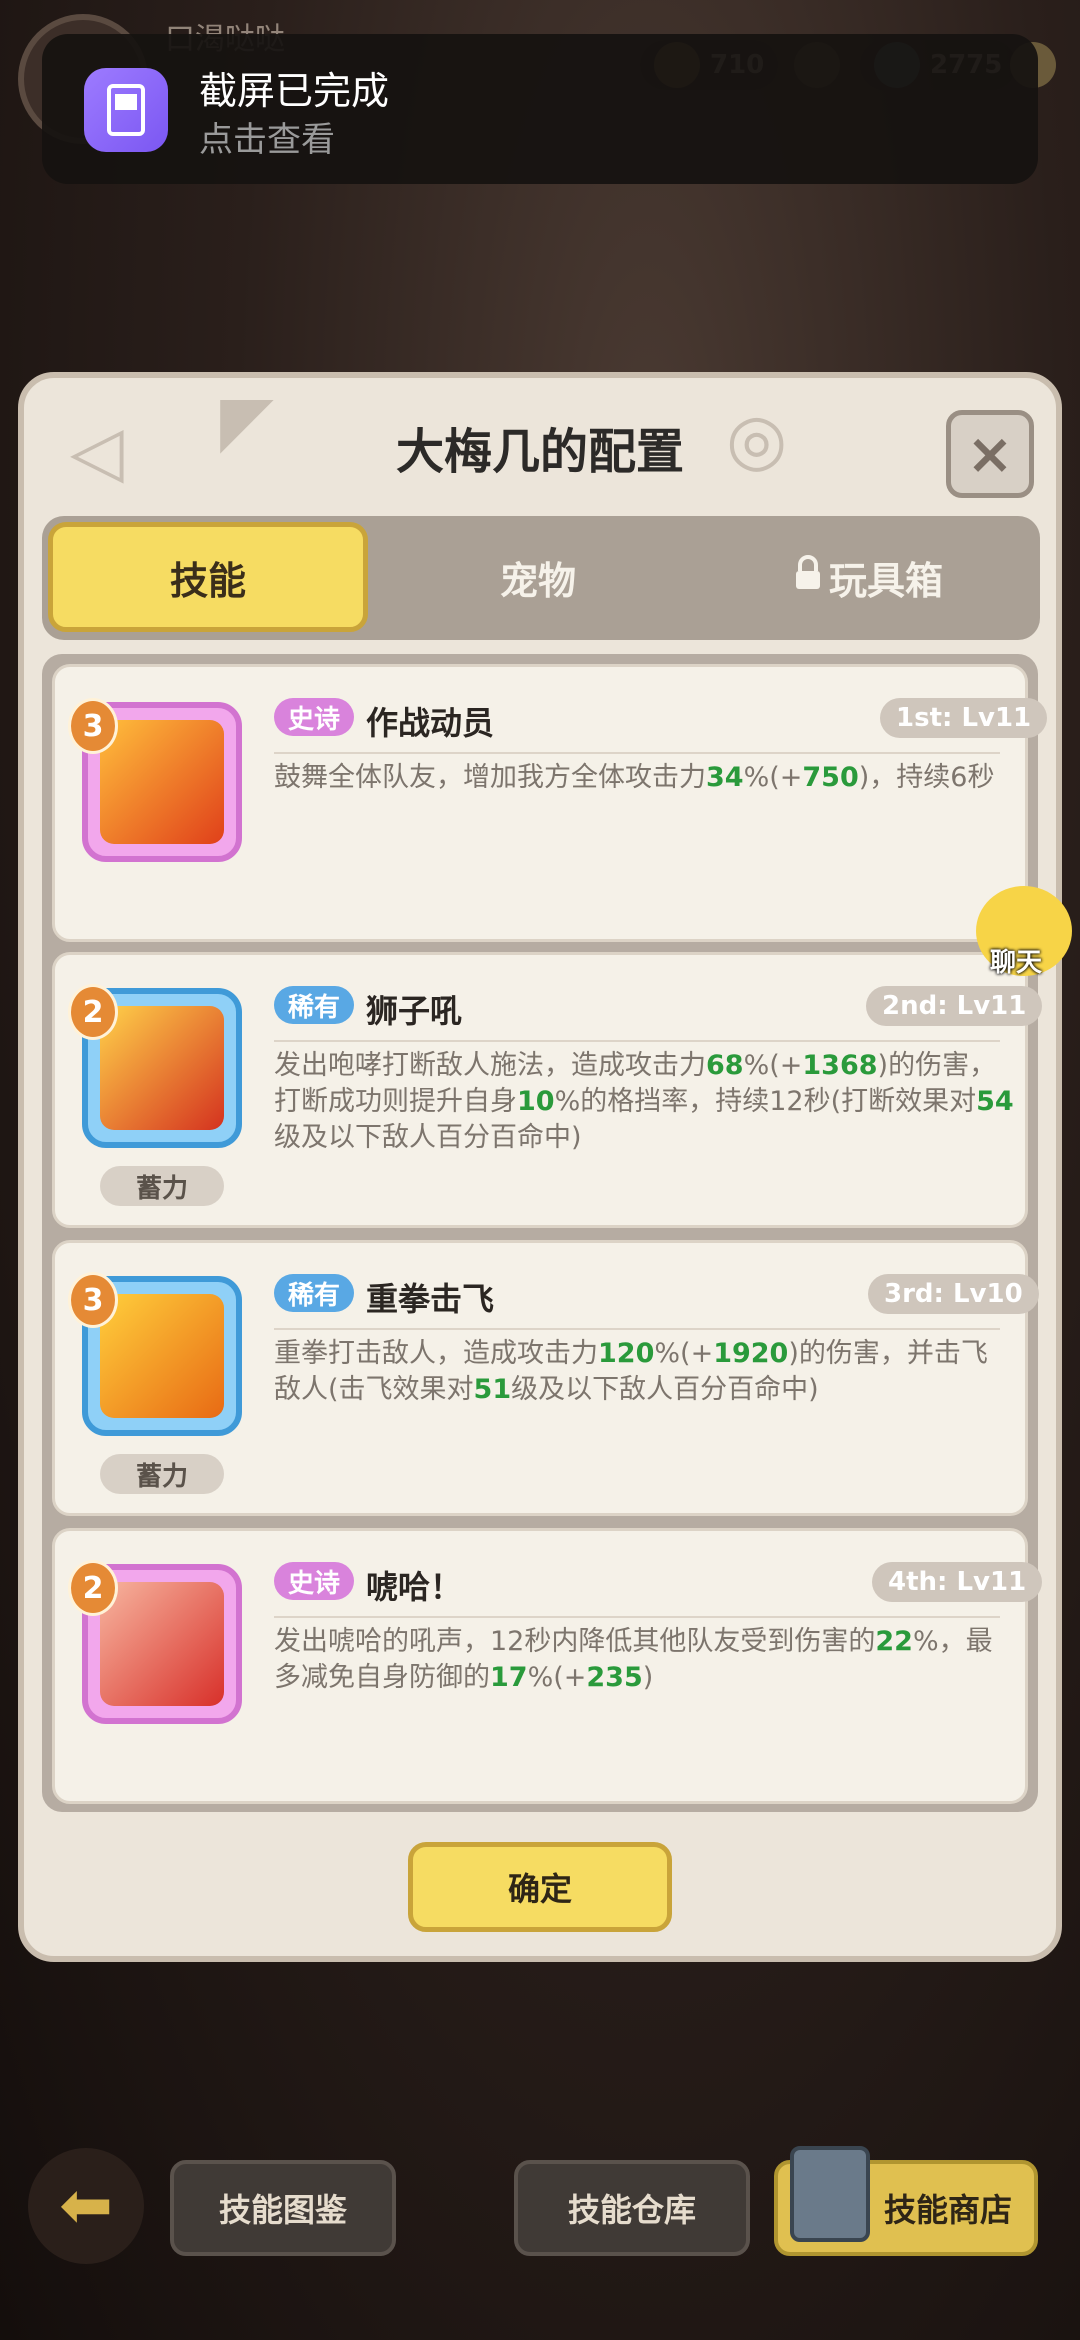  Describe the element at coordinates (964, 718) in the screenshot. I see `skill-slot-level: 1st: Lv11` at that location.